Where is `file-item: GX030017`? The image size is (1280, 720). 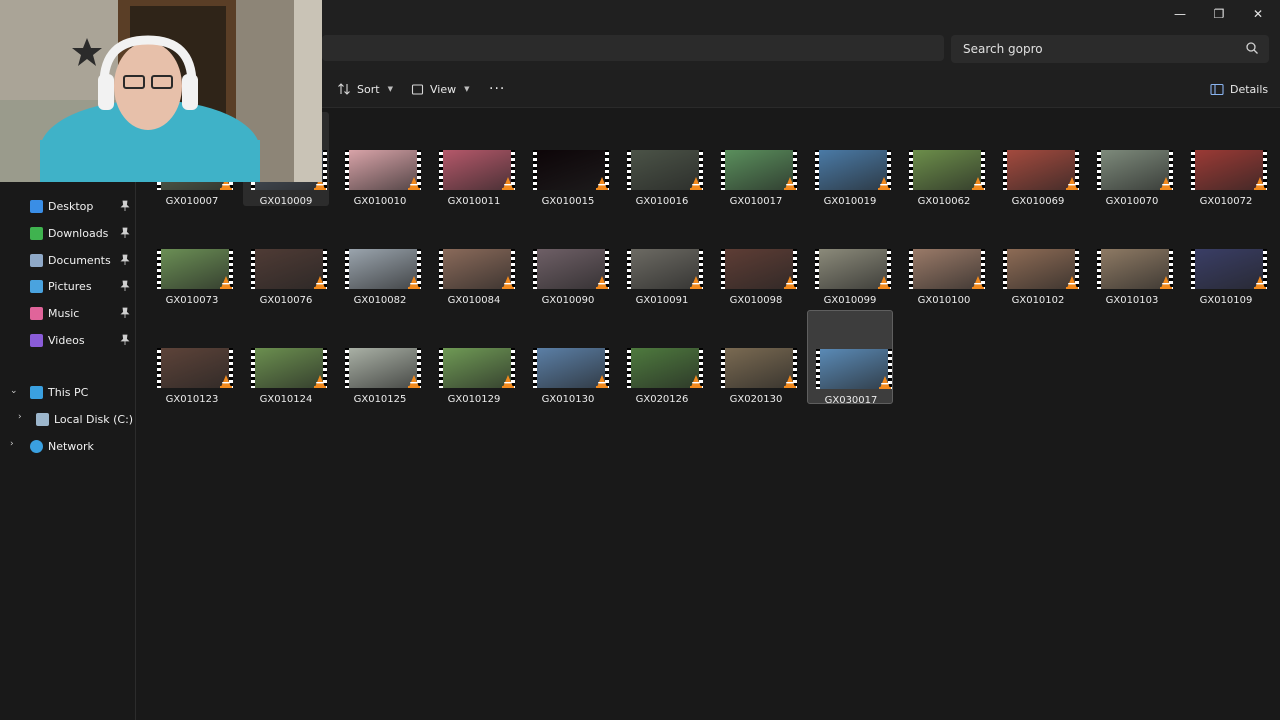
file-item: GX030017 is located at coordinates (850, 358).